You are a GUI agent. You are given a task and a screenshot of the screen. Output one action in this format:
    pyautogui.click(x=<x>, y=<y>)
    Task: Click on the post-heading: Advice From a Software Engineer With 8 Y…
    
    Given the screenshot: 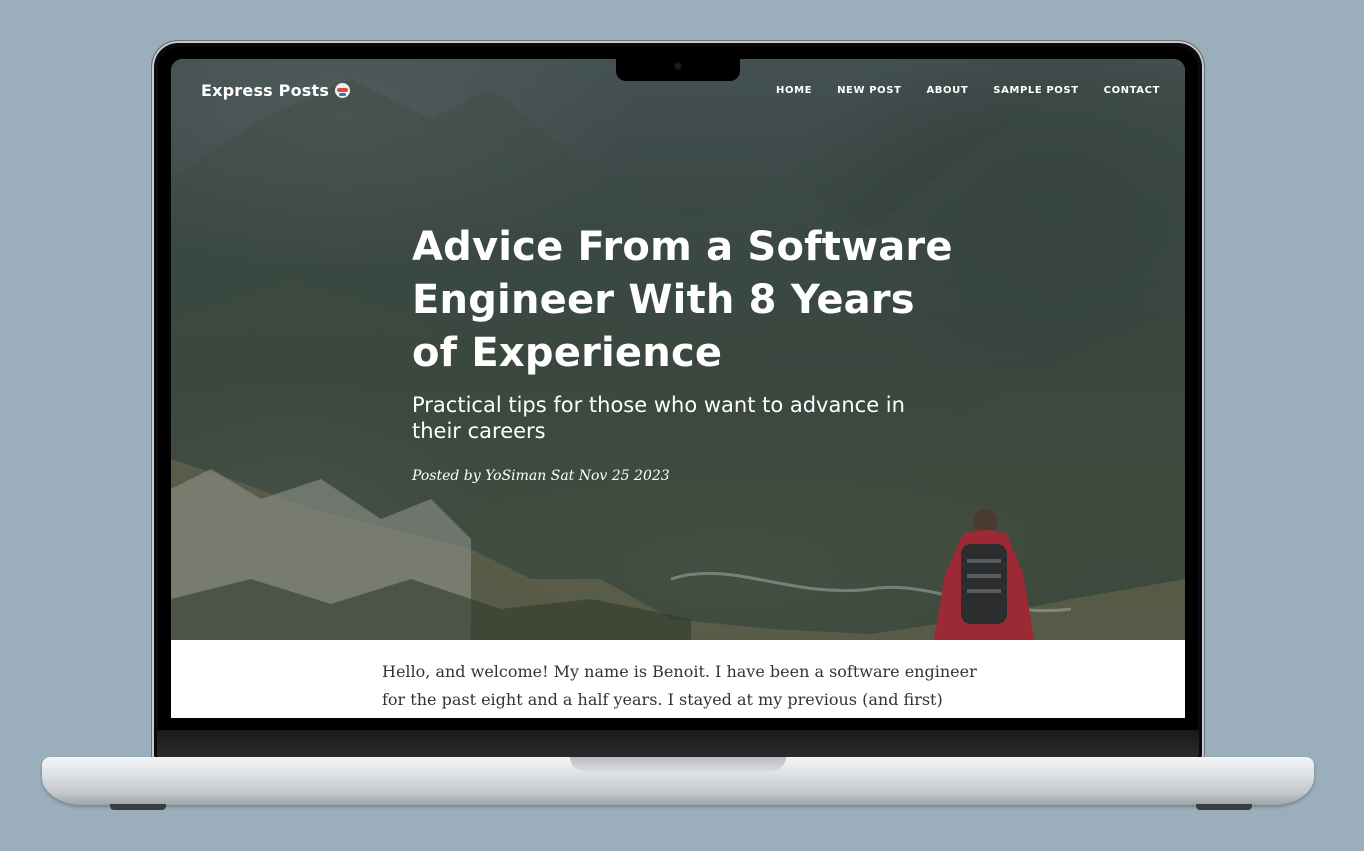 What is the action you would take?
    pyautogui.click(x=692, y=352)
    